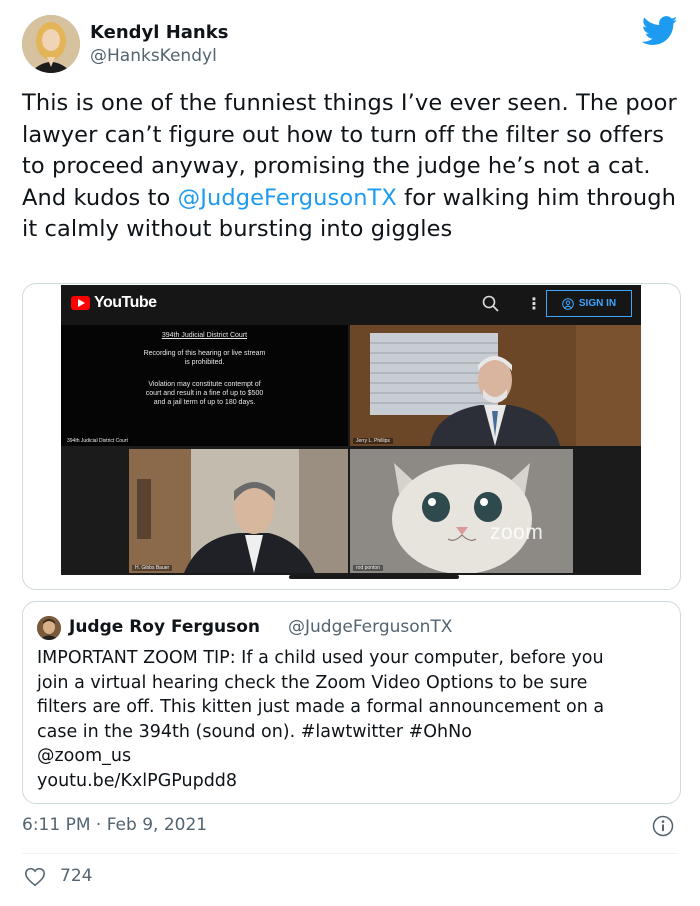 Image resolution: width=700 pixels, height=906 pixels. Describe the element at coordinates (370, 627) in the screenshot. I see `quoted-author-handle: @JudgeFergusonTX` at that location.